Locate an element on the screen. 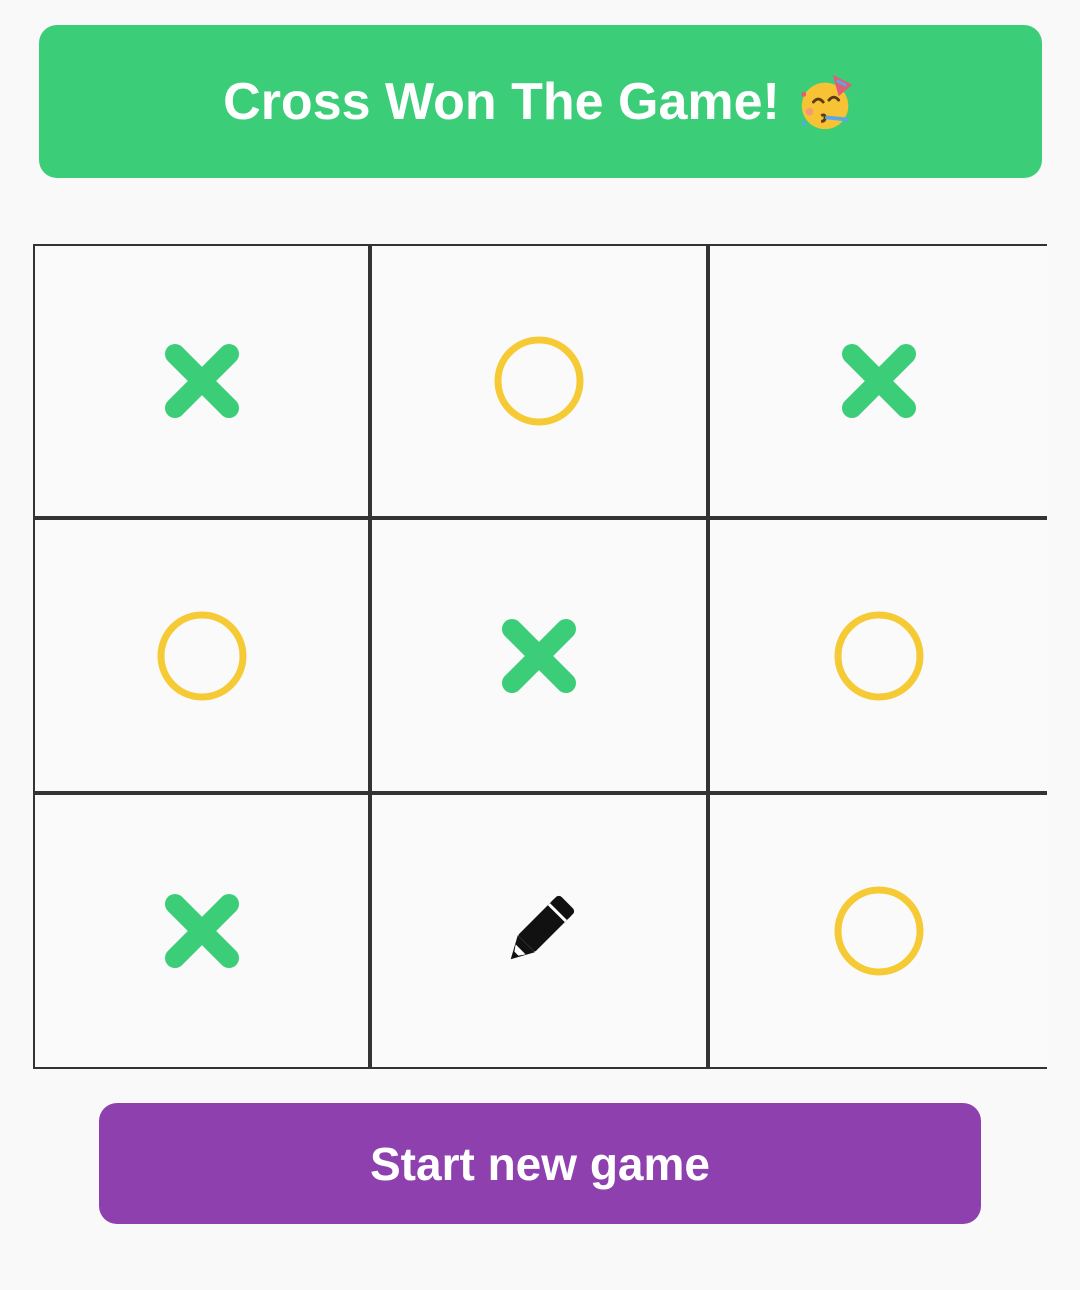  winner-banner: Cross Won The Game! is located at coordinates (540, 101).